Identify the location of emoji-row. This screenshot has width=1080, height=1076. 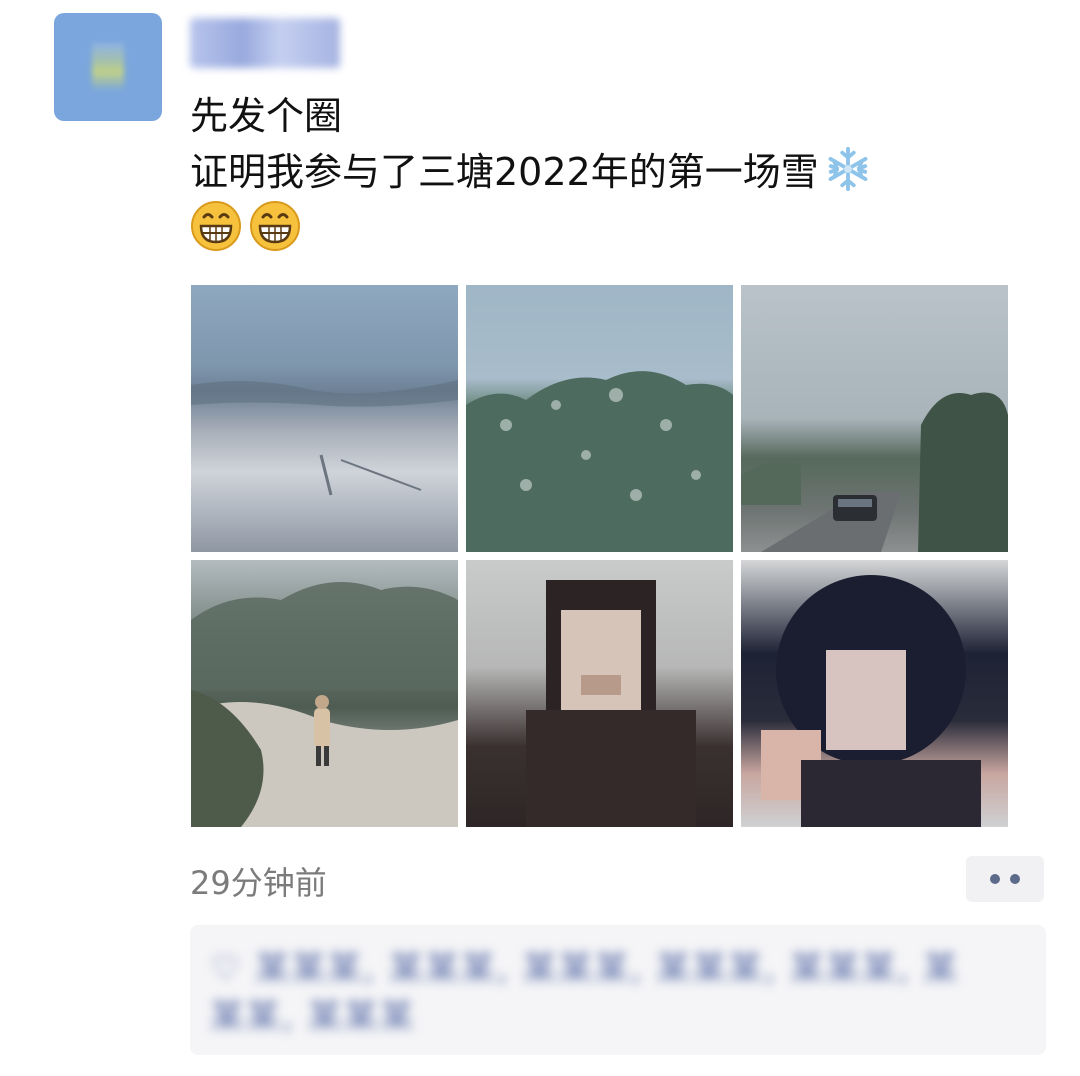
(246, 228).